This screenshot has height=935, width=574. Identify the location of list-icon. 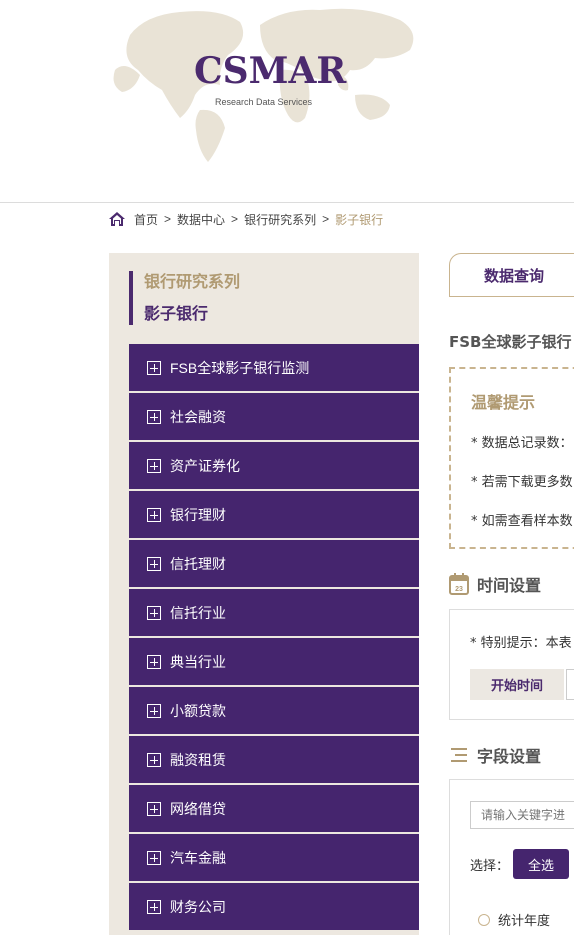
(459, 755).